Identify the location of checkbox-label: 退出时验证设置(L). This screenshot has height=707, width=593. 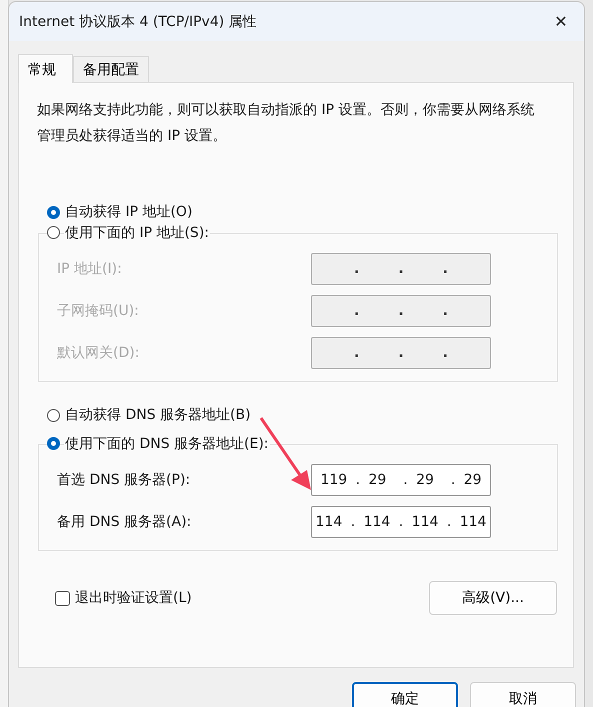
(133, 598).